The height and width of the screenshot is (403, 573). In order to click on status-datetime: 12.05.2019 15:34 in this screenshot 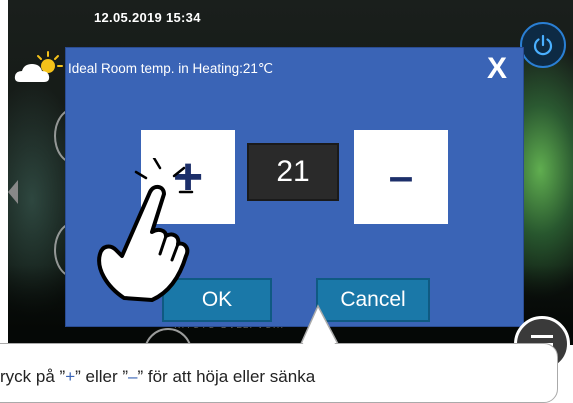, I will do `click(147, 17)`.